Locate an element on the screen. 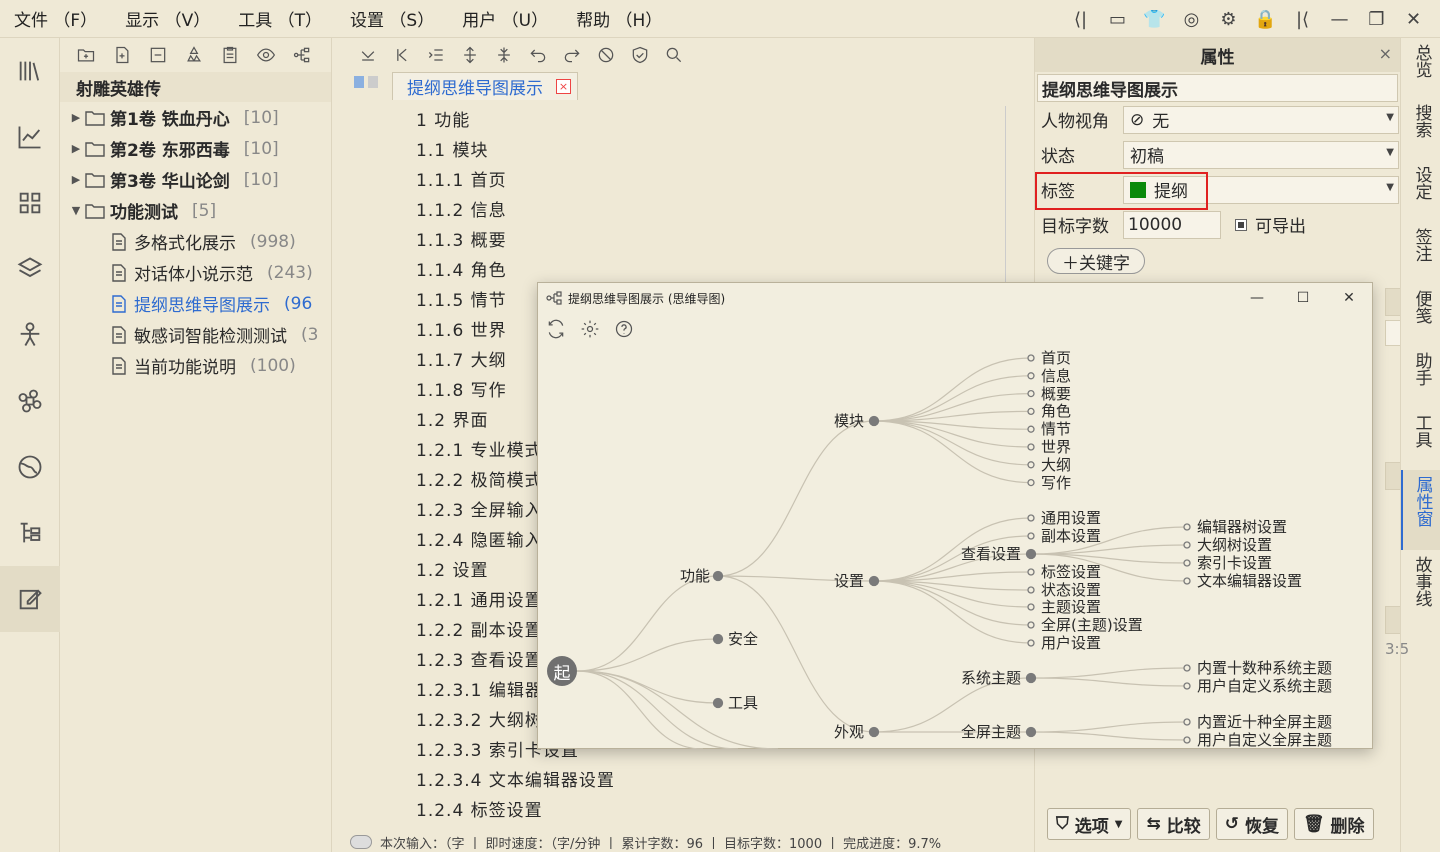 The height and width of the screenshot is (852, 1440). tab-close-icon: × is located at coordinates (563, 86).